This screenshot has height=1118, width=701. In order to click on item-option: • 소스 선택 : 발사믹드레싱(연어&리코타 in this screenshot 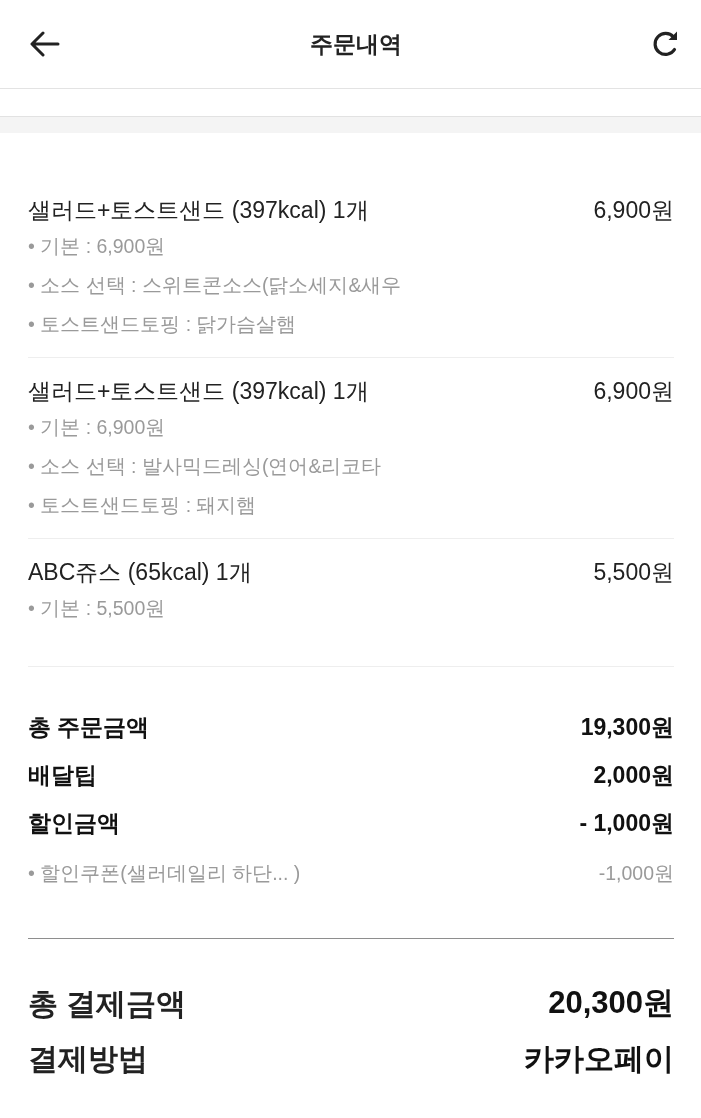, I will do `click(351, 466)`.